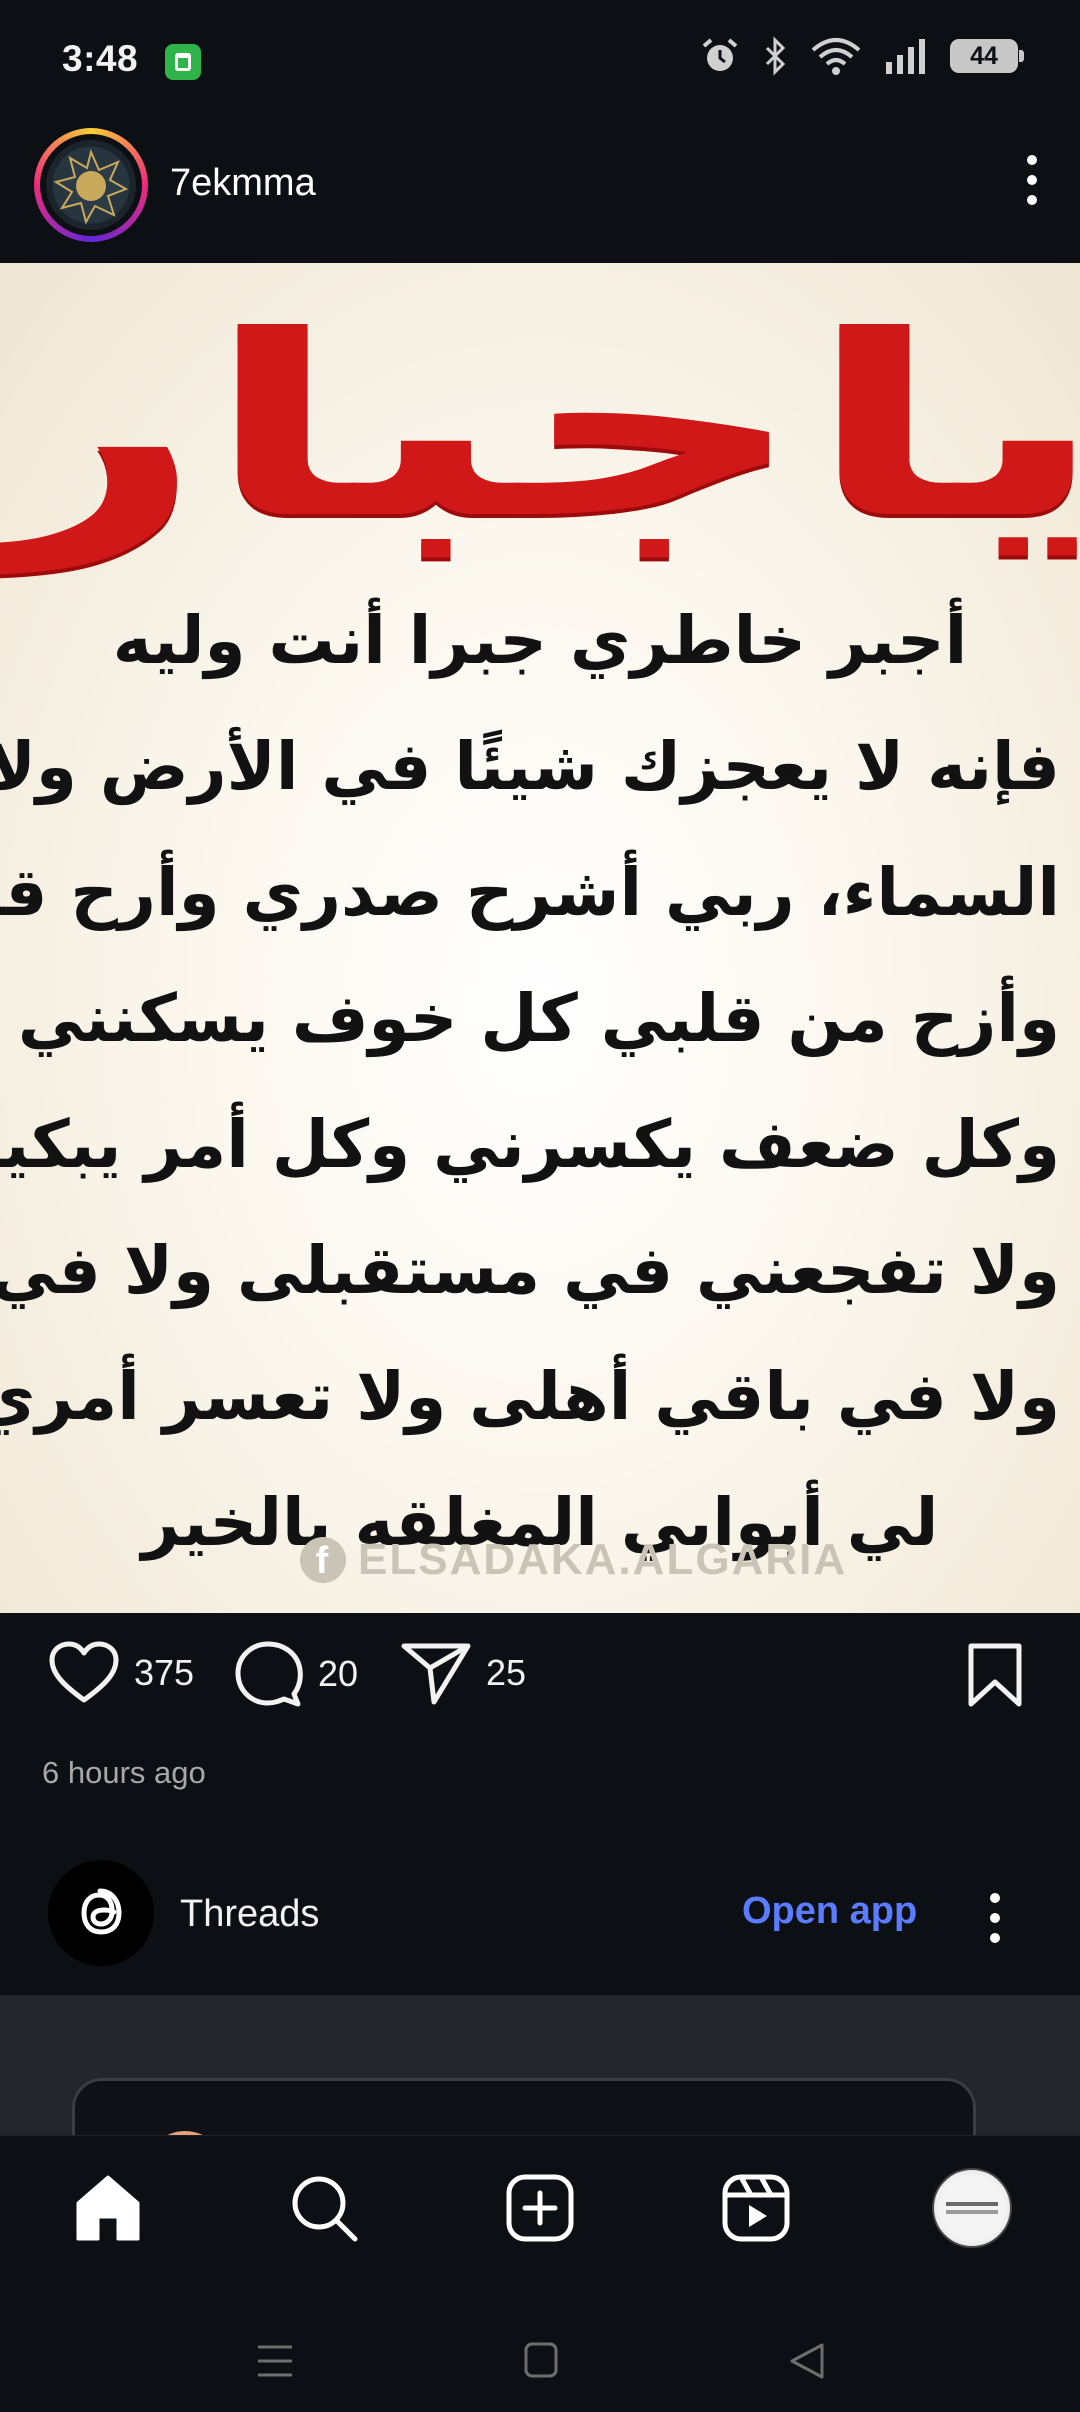 The width and height of the screenshot is (1080, 2412). Describe the element at coordinates (164, 1672) in the screenshot. I see `like-count: 375` at that location.